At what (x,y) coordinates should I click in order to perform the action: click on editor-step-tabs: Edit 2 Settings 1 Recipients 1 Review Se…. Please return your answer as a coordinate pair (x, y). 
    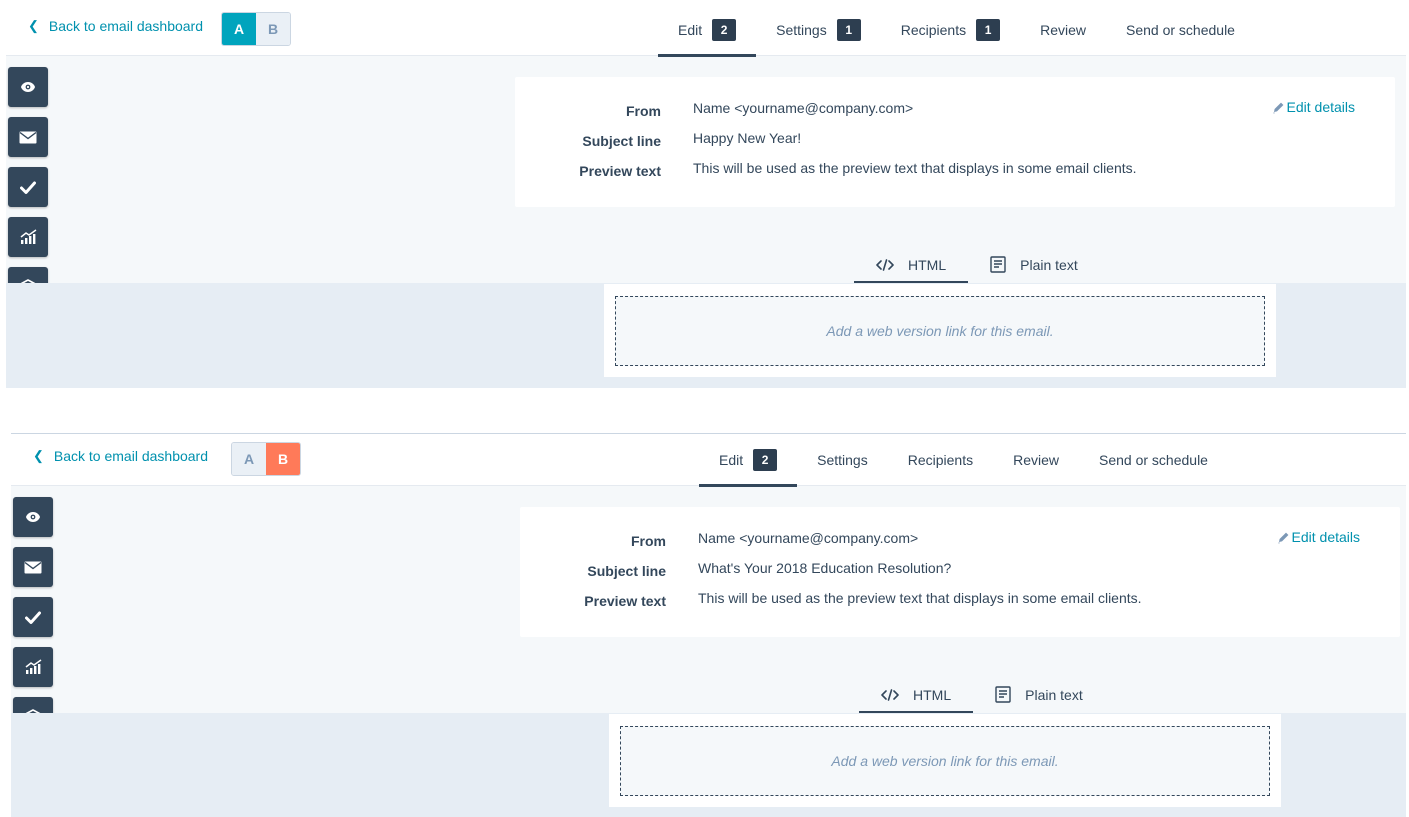
    Looking at the image, I should click on (956, 30).